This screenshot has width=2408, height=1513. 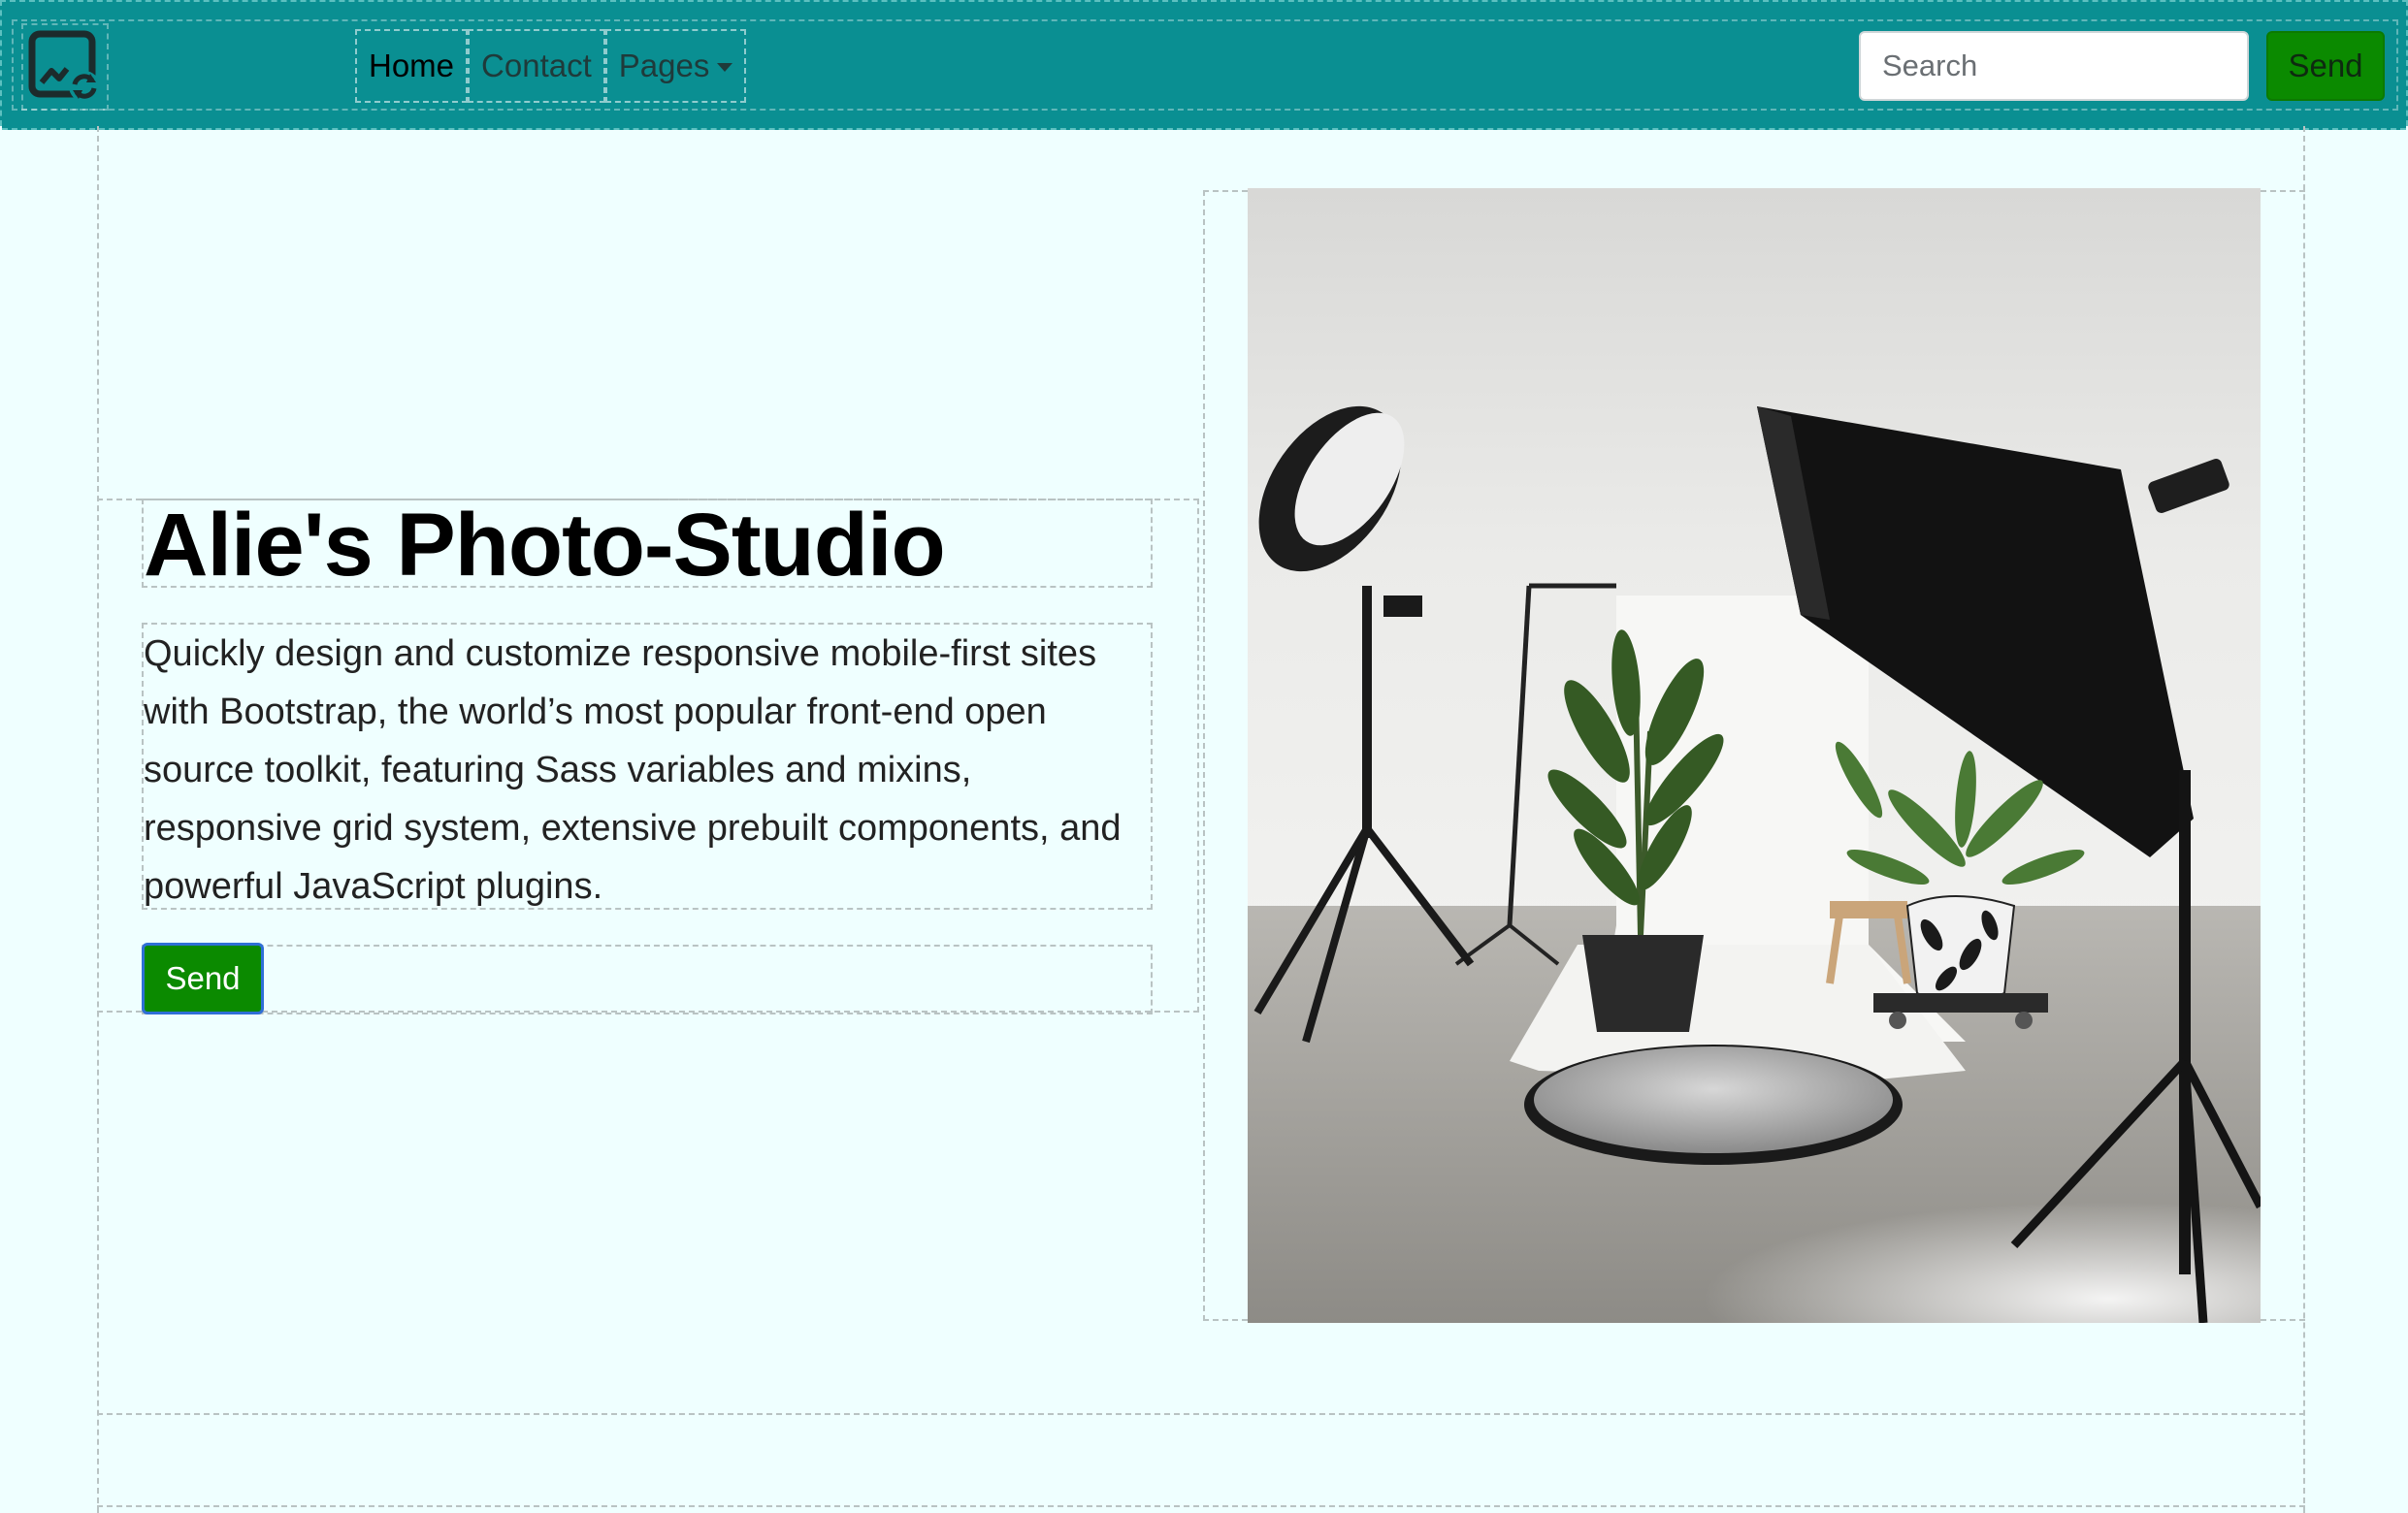 I want to click on hero-send-button: Send, so click(x=203, y=978).